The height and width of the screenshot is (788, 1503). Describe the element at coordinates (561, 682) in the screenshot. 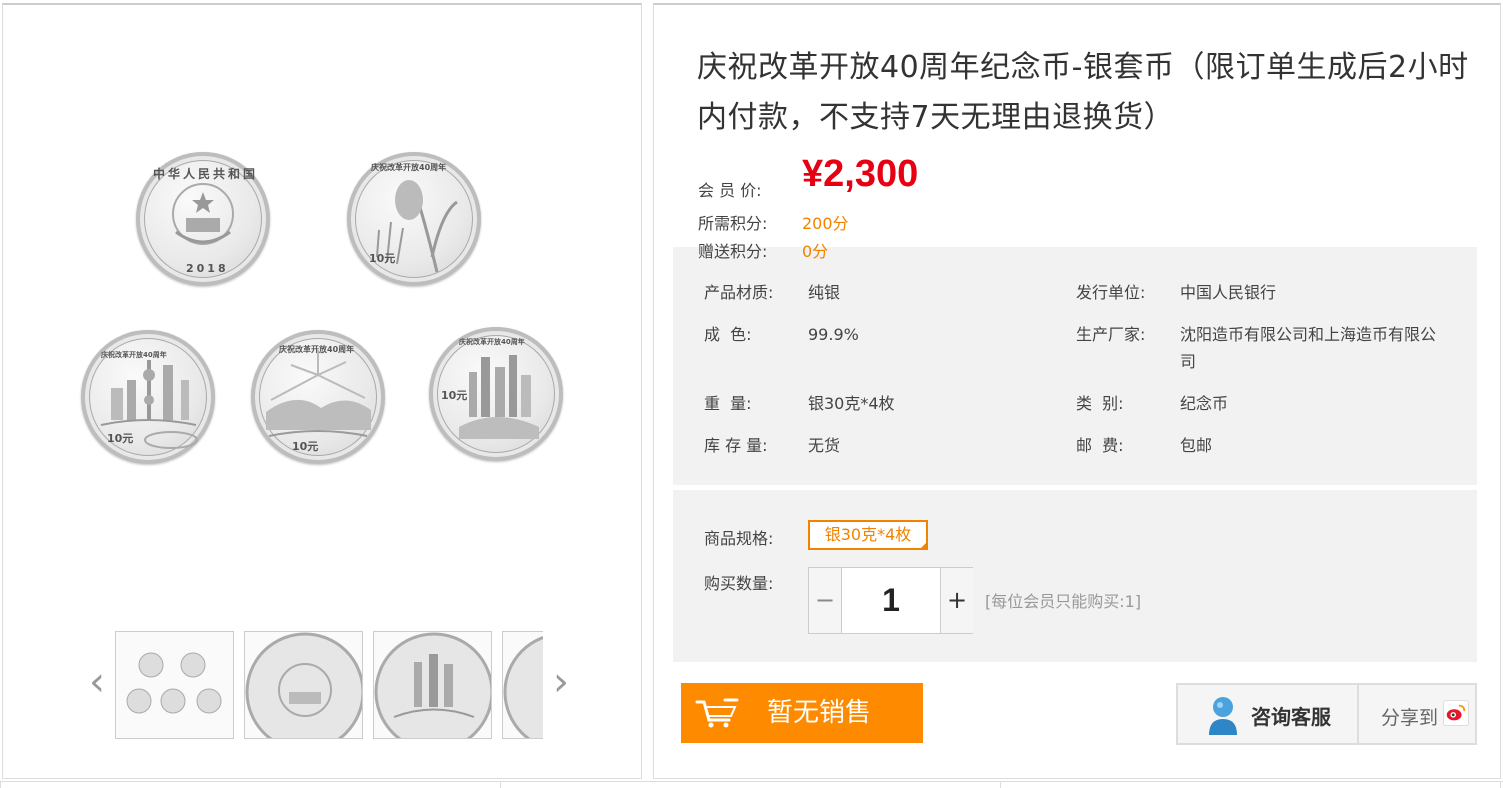

I see `thumb-next-arrow-icon: ›` at that location.